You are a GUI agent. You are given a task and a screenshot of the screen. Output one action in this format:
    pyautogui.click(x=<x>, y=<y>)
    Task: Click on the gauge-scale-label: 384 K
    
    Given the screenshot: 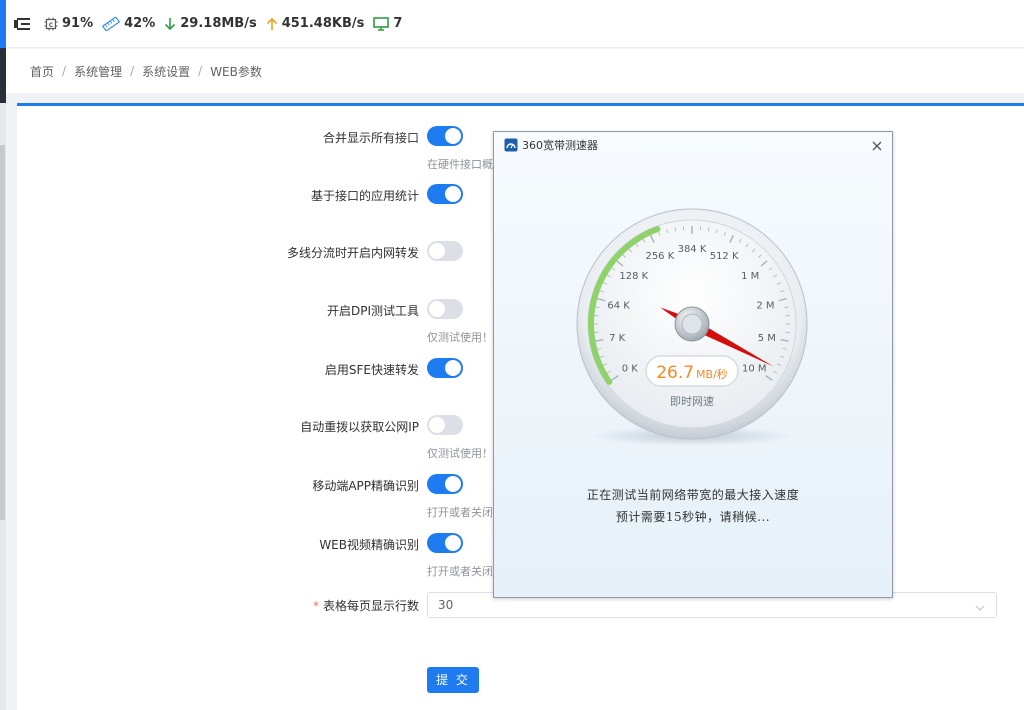 What is the action you would take?
    pyautogui.click(x=692, y=249)
    